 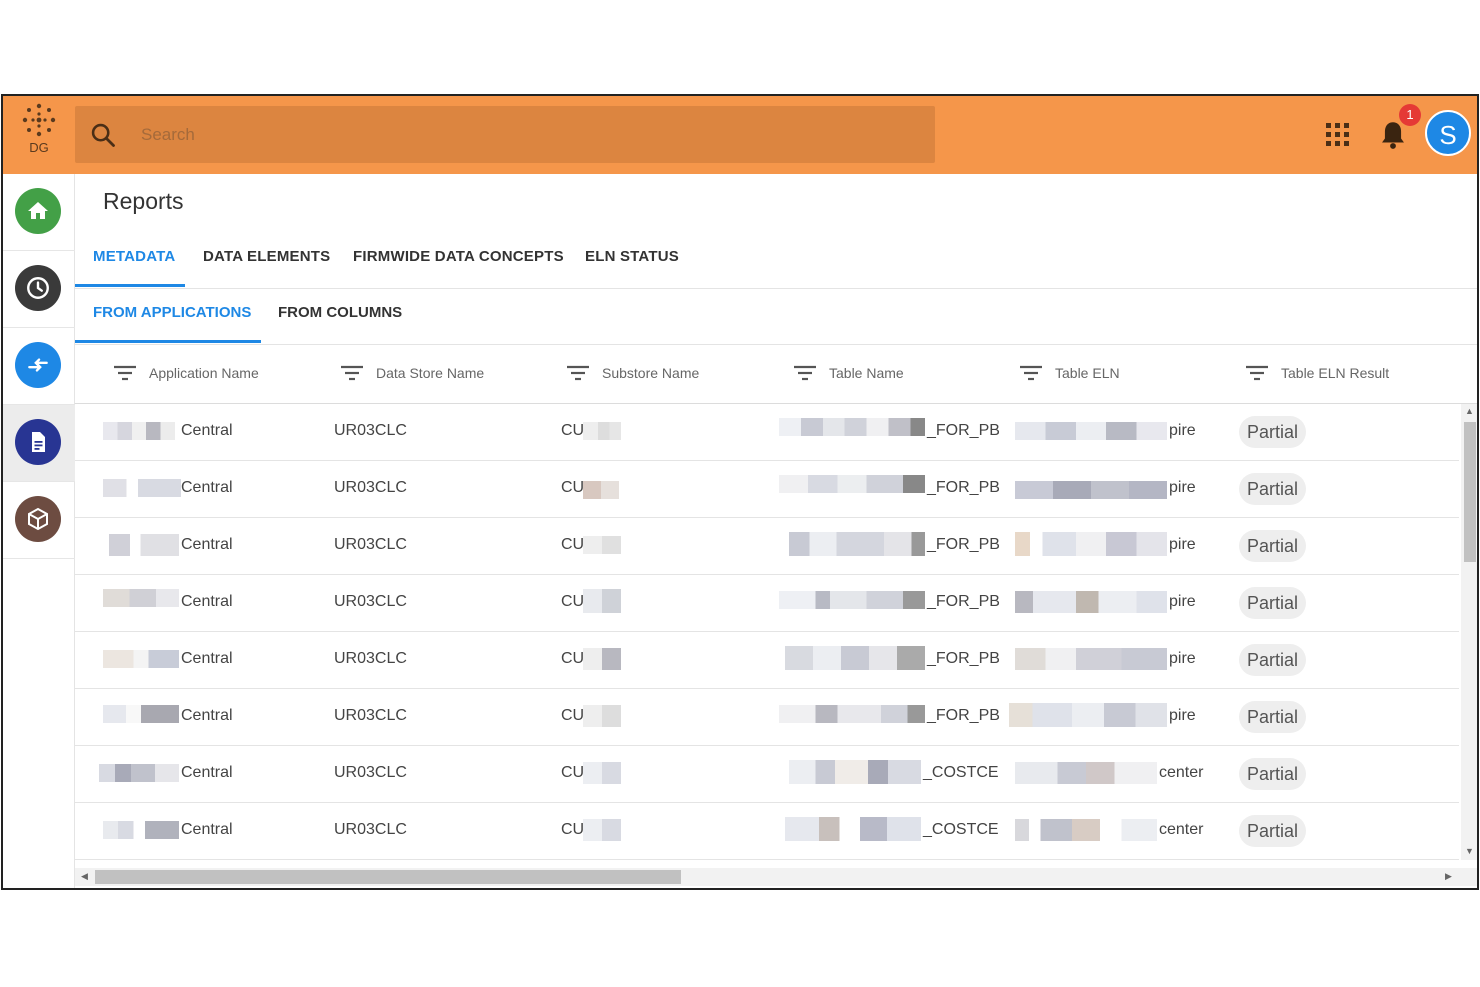 I want to click on sidebar, so click(x=39, y=531).